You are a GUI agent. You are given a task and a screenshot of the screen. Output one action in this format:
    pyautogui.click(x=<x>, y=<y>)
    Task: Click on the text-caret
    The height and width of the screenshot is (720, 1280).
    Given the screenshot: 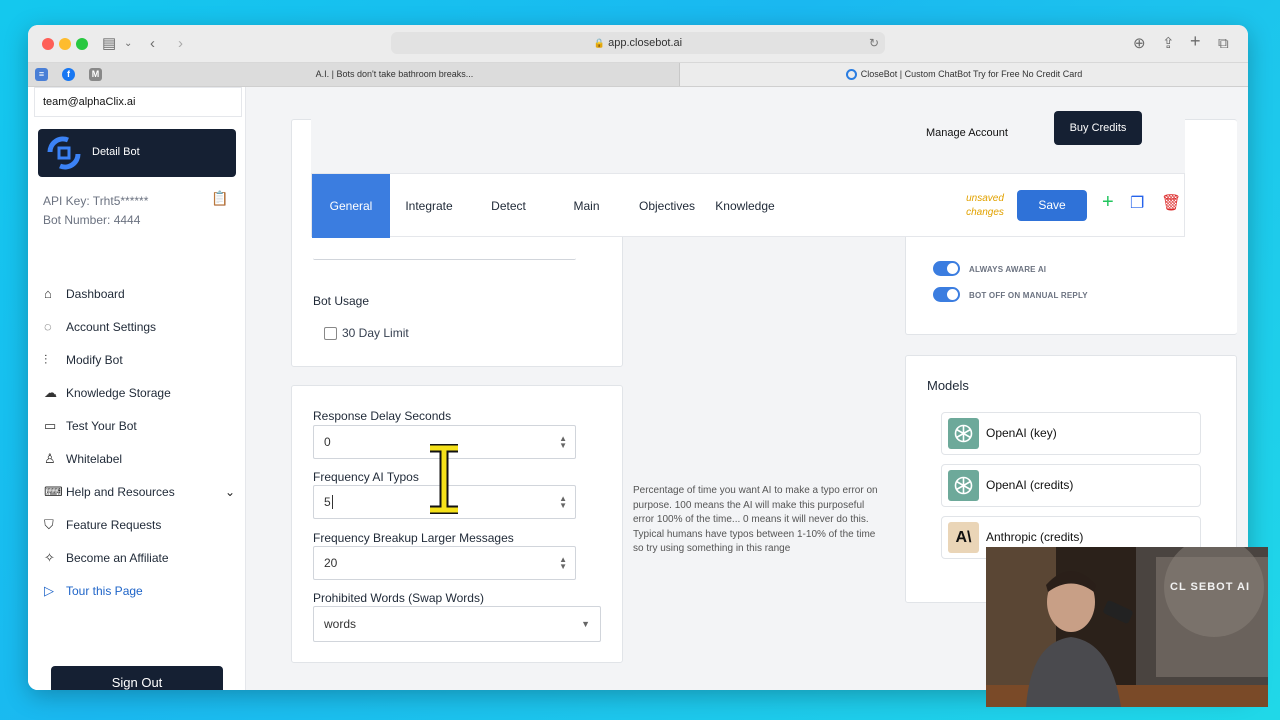 What is the action you would take?
    pyautogui.click(x=332, y=502)
    